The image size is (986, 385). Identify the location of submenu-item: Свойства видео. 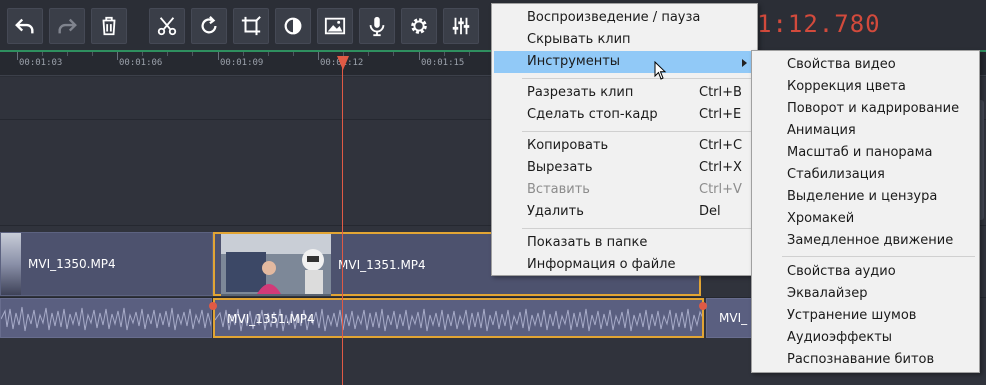
(865, 65).